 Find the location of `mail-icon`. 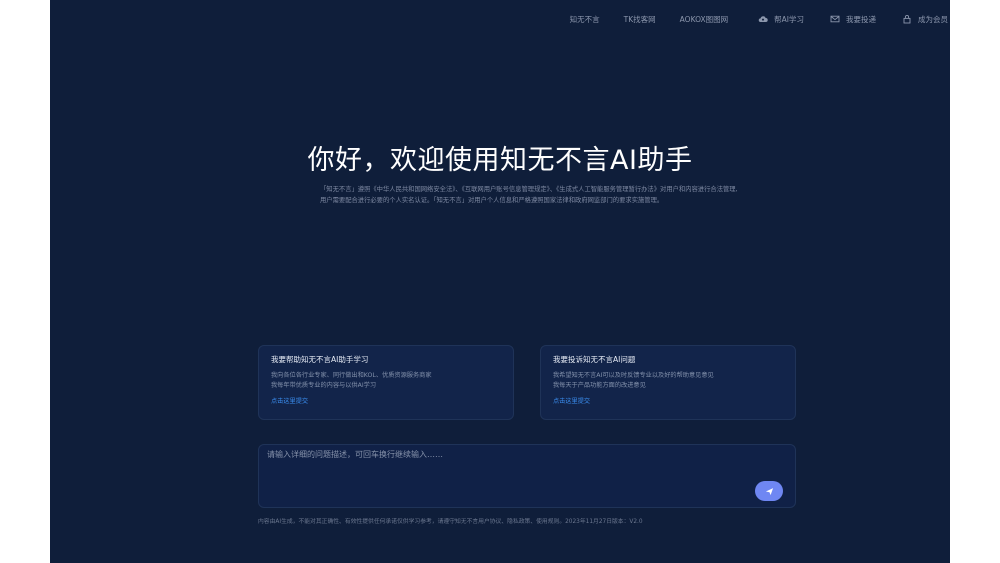

mail-icon is located at coordinates (835, 19).